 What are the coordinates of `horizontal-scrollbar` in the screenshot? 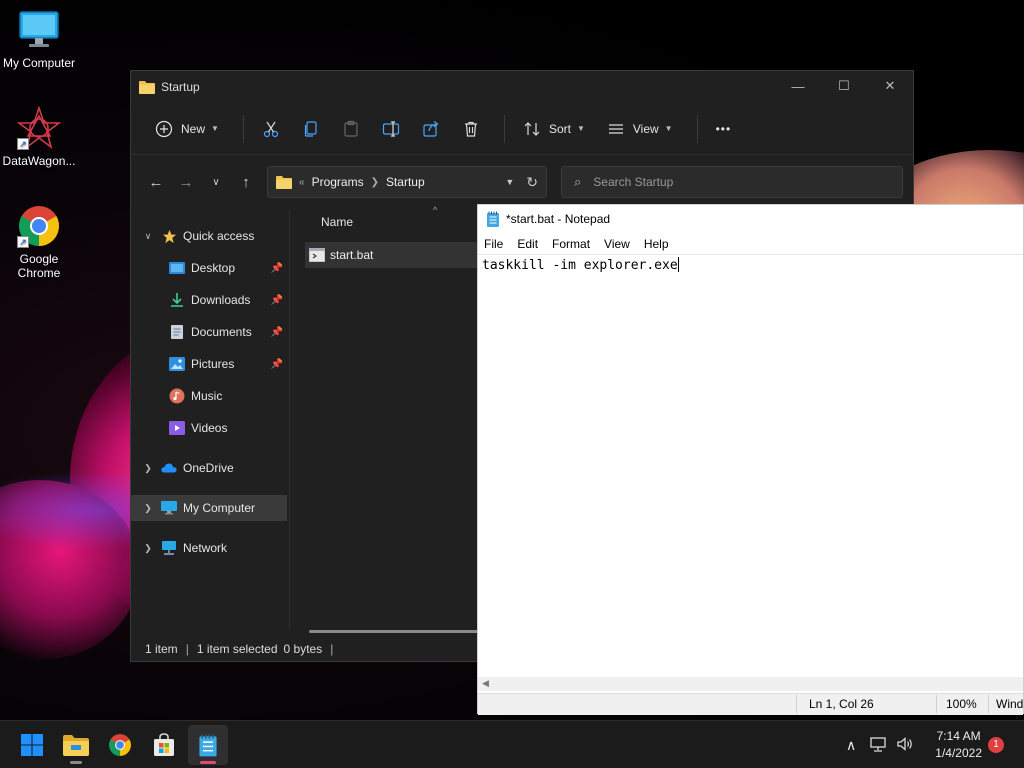 It's located at (394, 631).